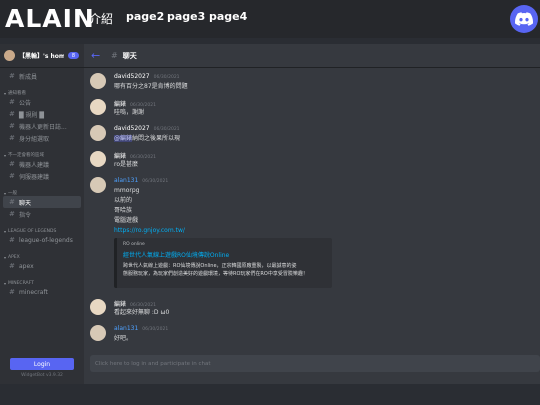 The width and height of the screenshot is (540, 405). Describe the element at coordinates (26, 155) in the screenshot. I see `category-label: 不一定會看的區域` at that location.